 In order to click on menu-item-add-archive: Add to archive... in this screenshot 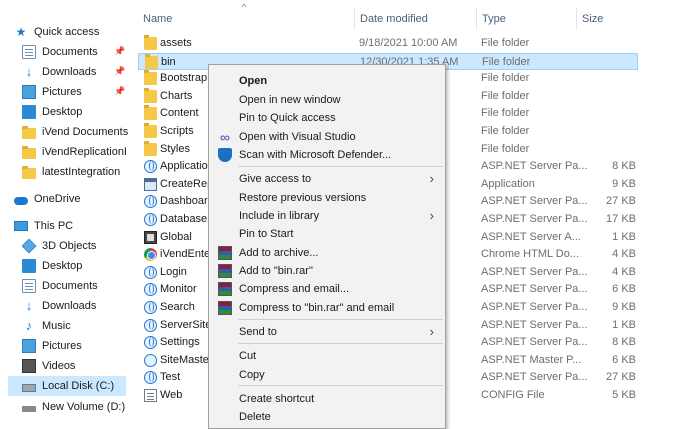, I will do `click(327, 253)`.